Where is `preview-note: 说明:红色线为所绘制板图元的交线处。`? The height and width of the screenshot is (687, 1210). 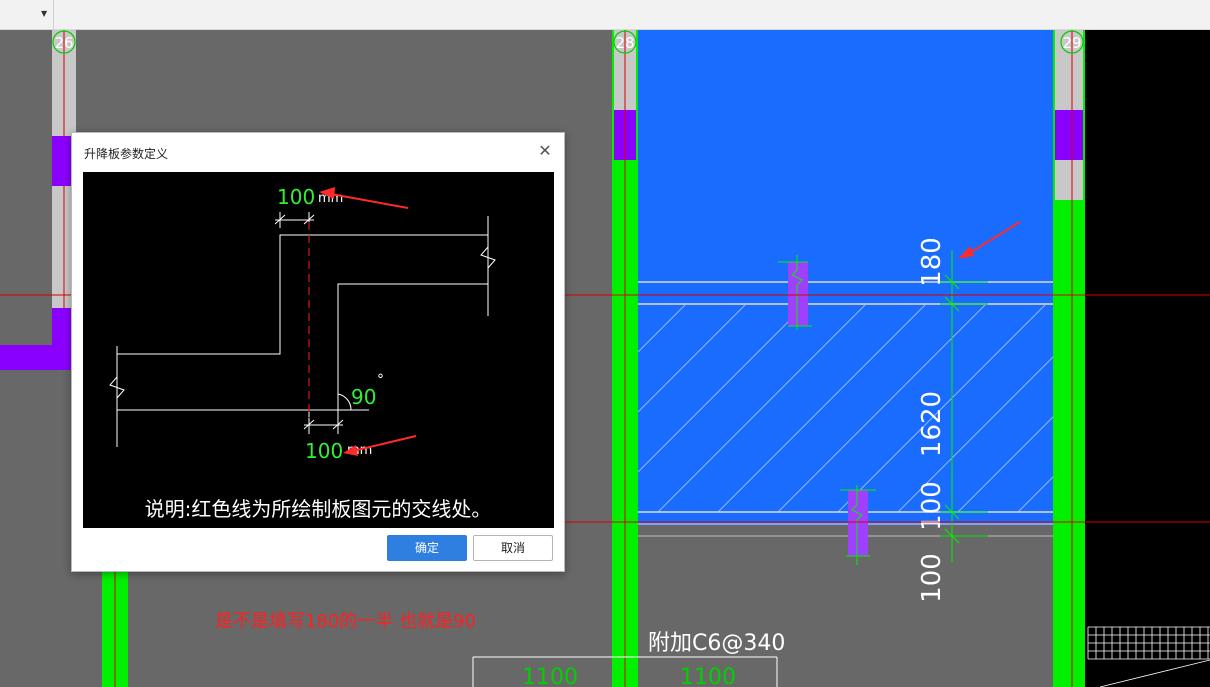
preview-note: 说明:红色线为所绘制板图元的交线处。 is located at coordinates (318, 509).